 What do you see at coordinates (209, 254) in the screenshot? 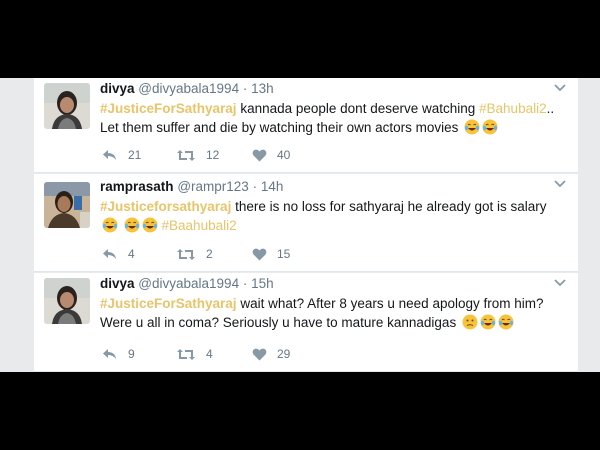
I see `retweet-count: 2` at bounding box center [209, 254].